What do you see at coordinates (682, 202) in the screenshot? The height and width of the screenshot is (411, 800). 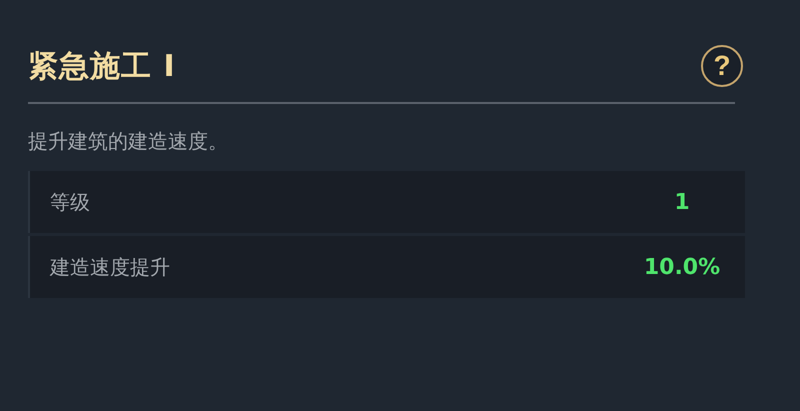 I see `stat-value: 1` at bounding box center [682, 202].